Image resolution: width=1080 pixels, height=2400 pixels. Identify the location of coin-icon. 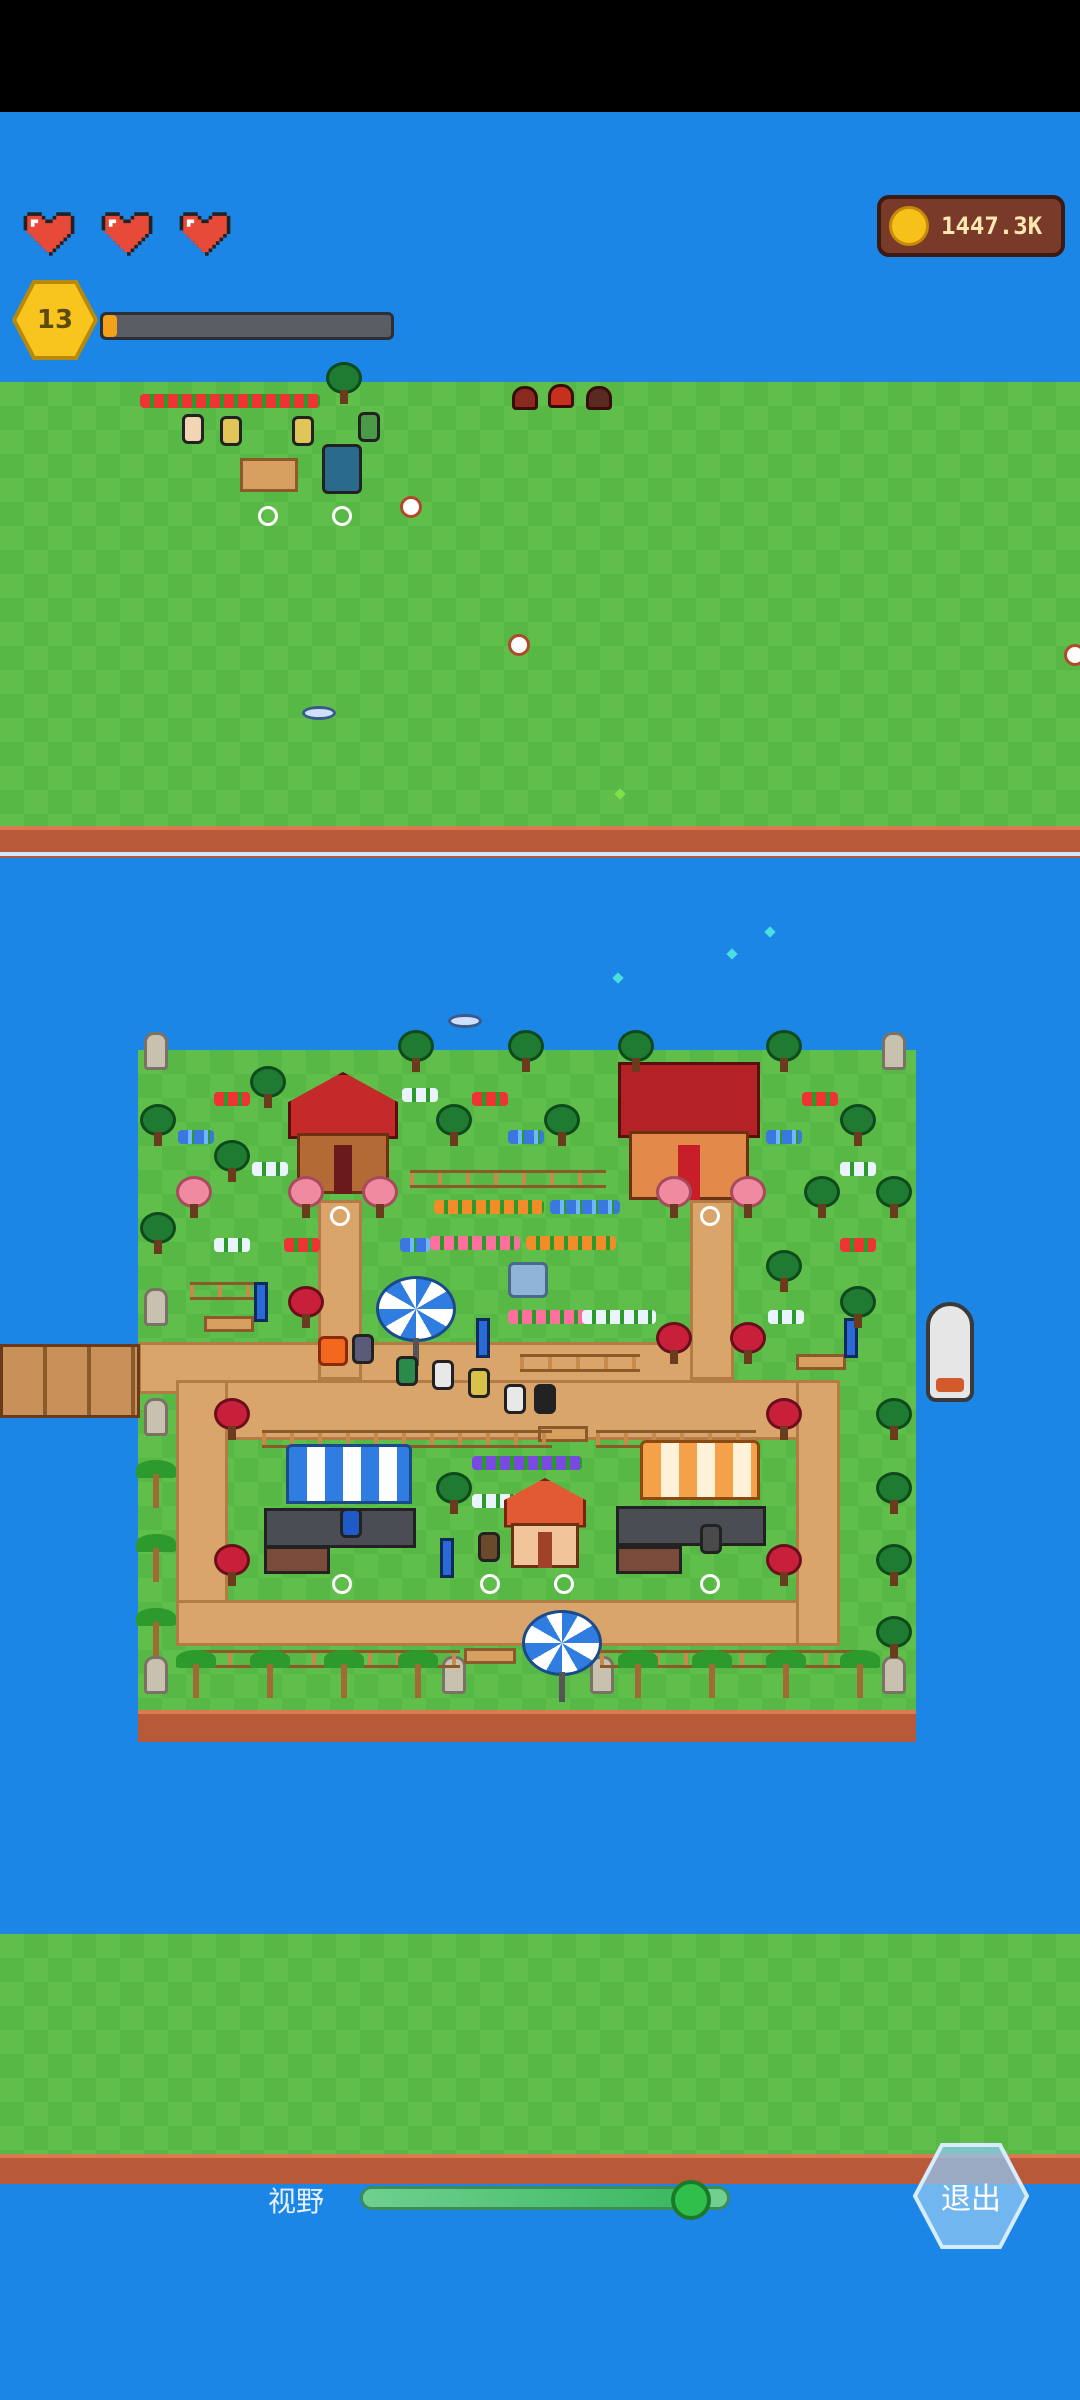
(909, 226).